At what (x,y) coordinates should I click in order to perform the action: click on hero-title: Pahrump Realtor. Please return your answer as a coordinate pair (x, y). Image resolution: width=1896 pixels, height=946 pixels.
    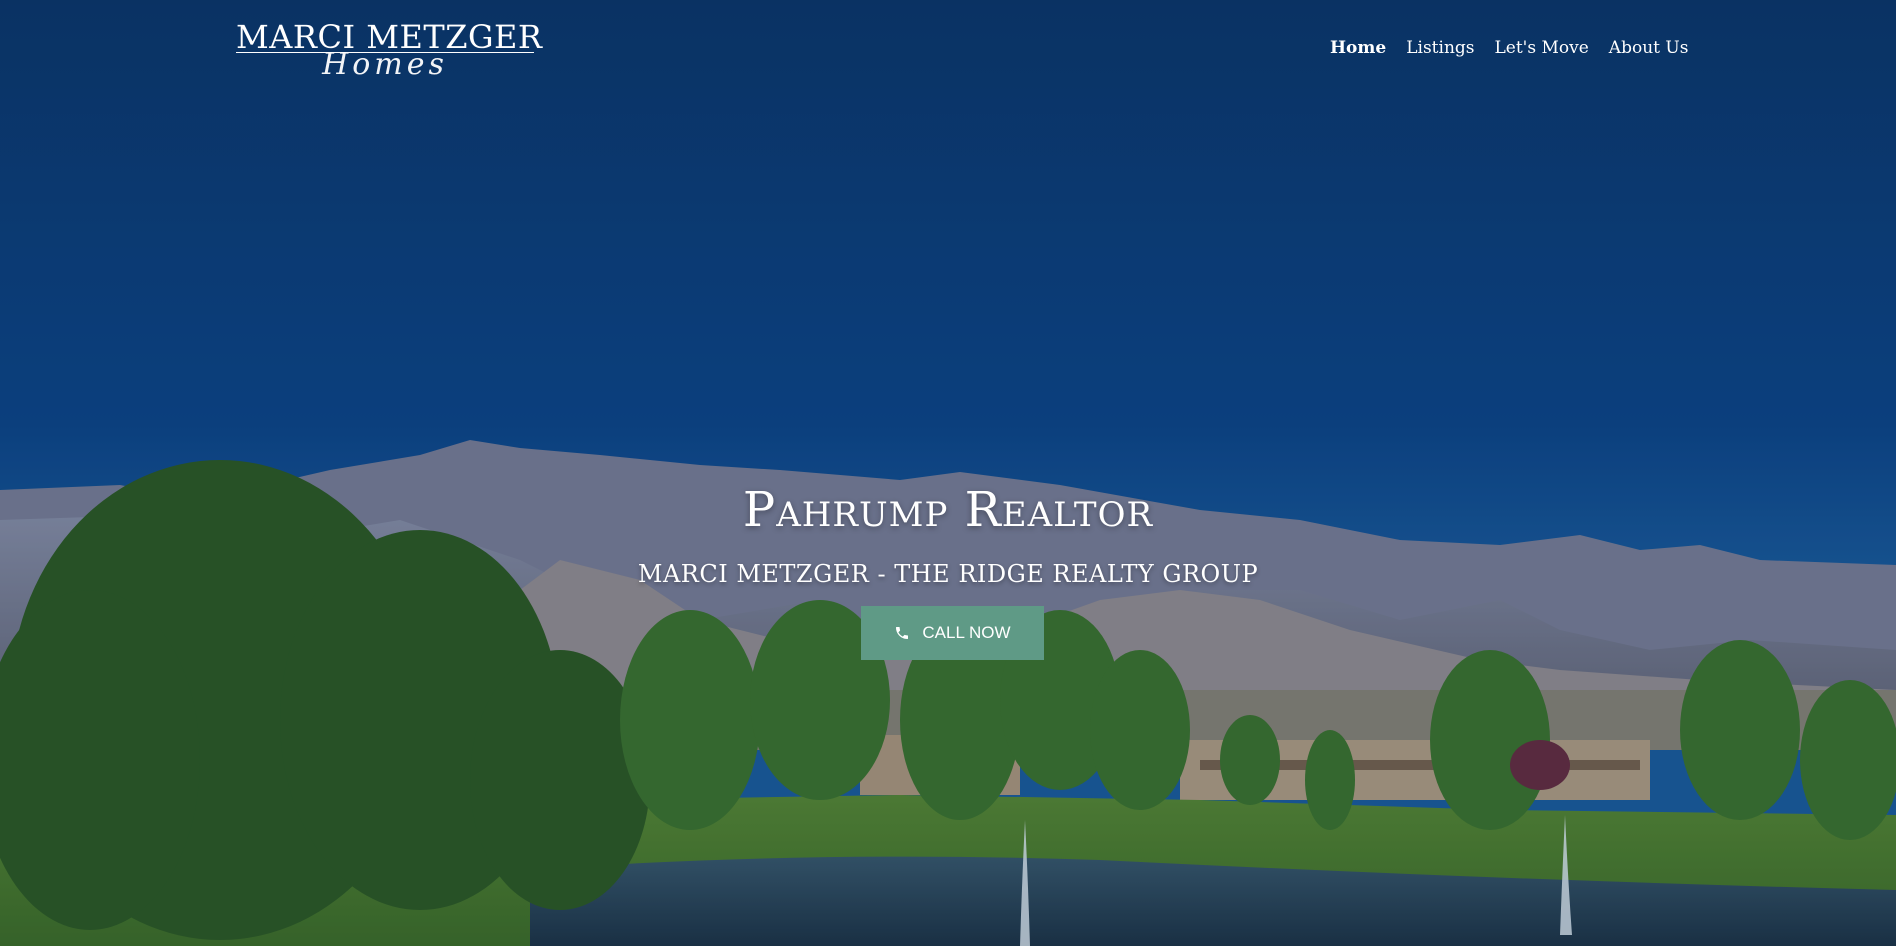
    Looking at the image, I should click on (948, 510).